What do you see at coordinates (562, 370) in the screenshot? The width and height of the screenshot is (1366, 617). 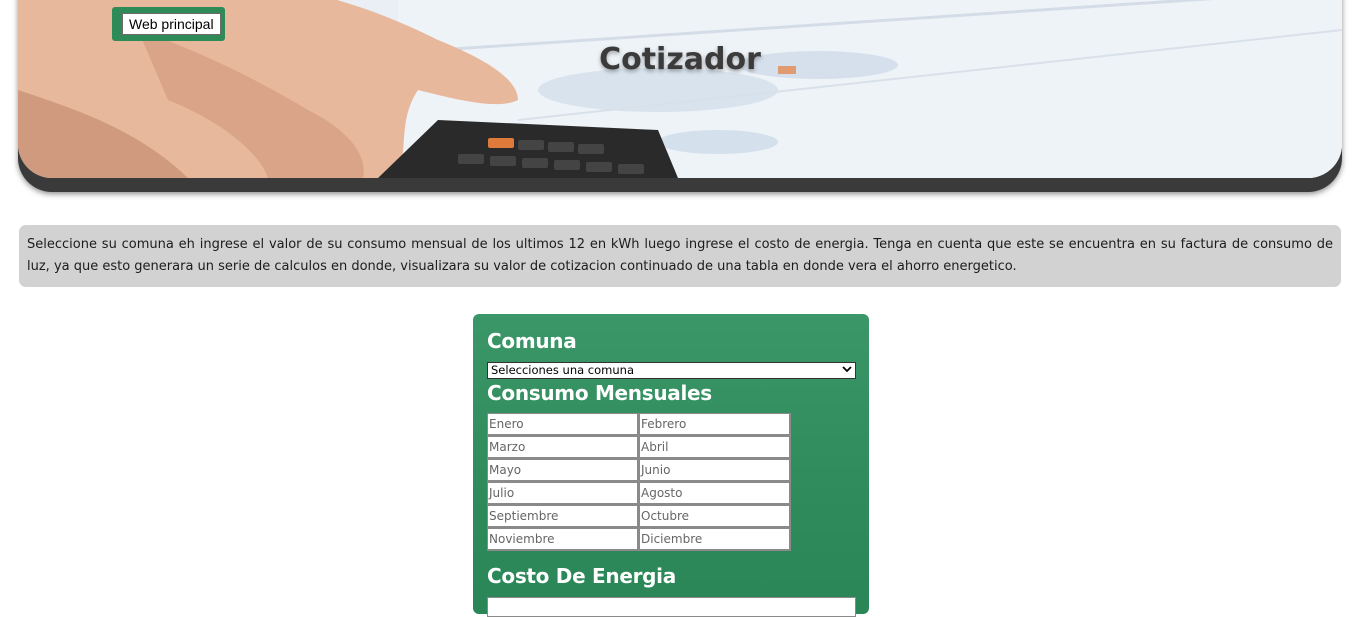 I see `comuna-select-value: Selecciones una comuna` at bounding box center [562, 370].